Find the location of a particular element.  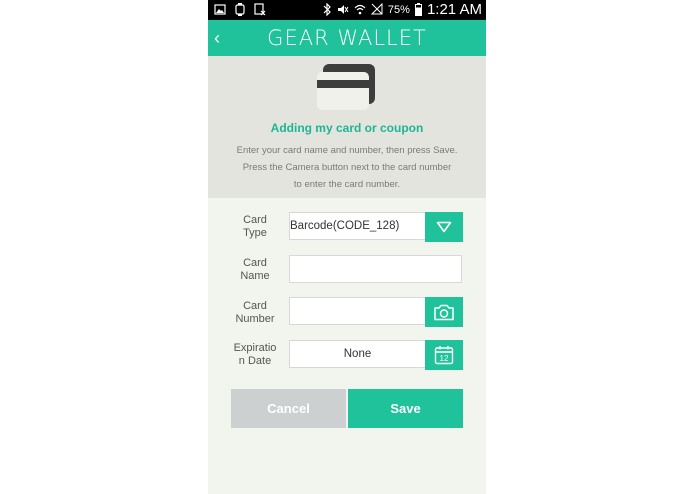

label-line: Type is located at coordinates (255, 233).